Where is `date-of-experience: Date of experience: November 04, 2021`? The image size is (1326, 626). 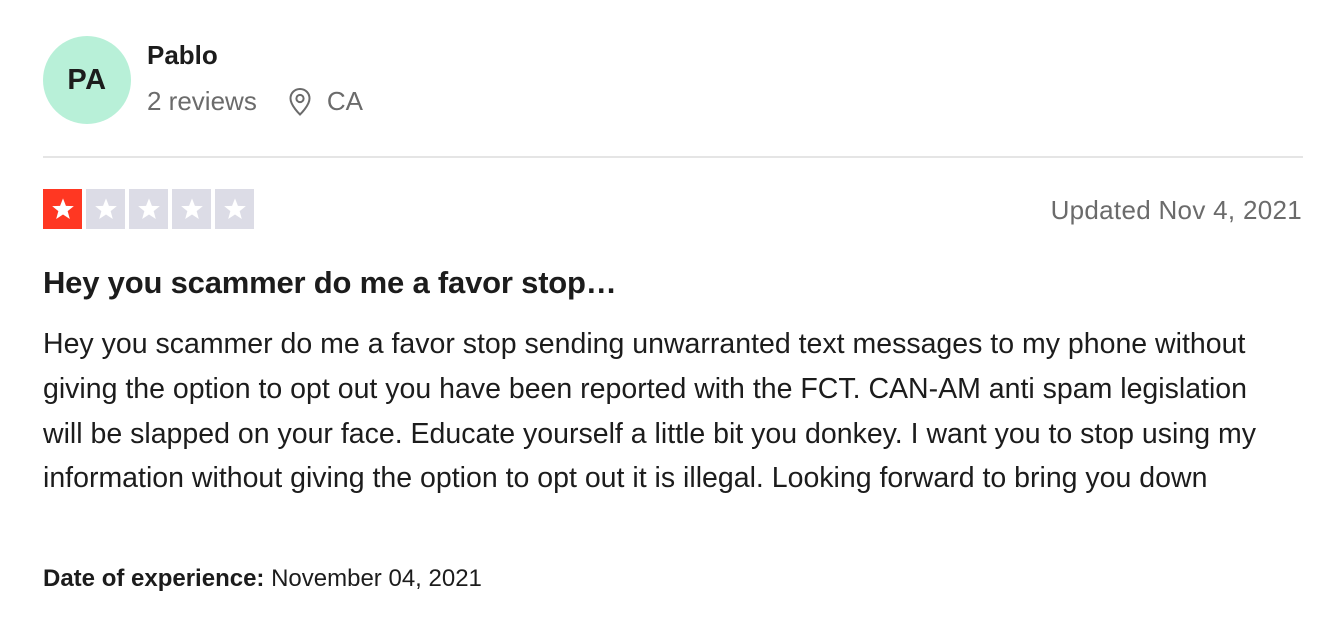
date-of-experience: Date of experience: November 04, 2021 is located at coordinates (262, 579).